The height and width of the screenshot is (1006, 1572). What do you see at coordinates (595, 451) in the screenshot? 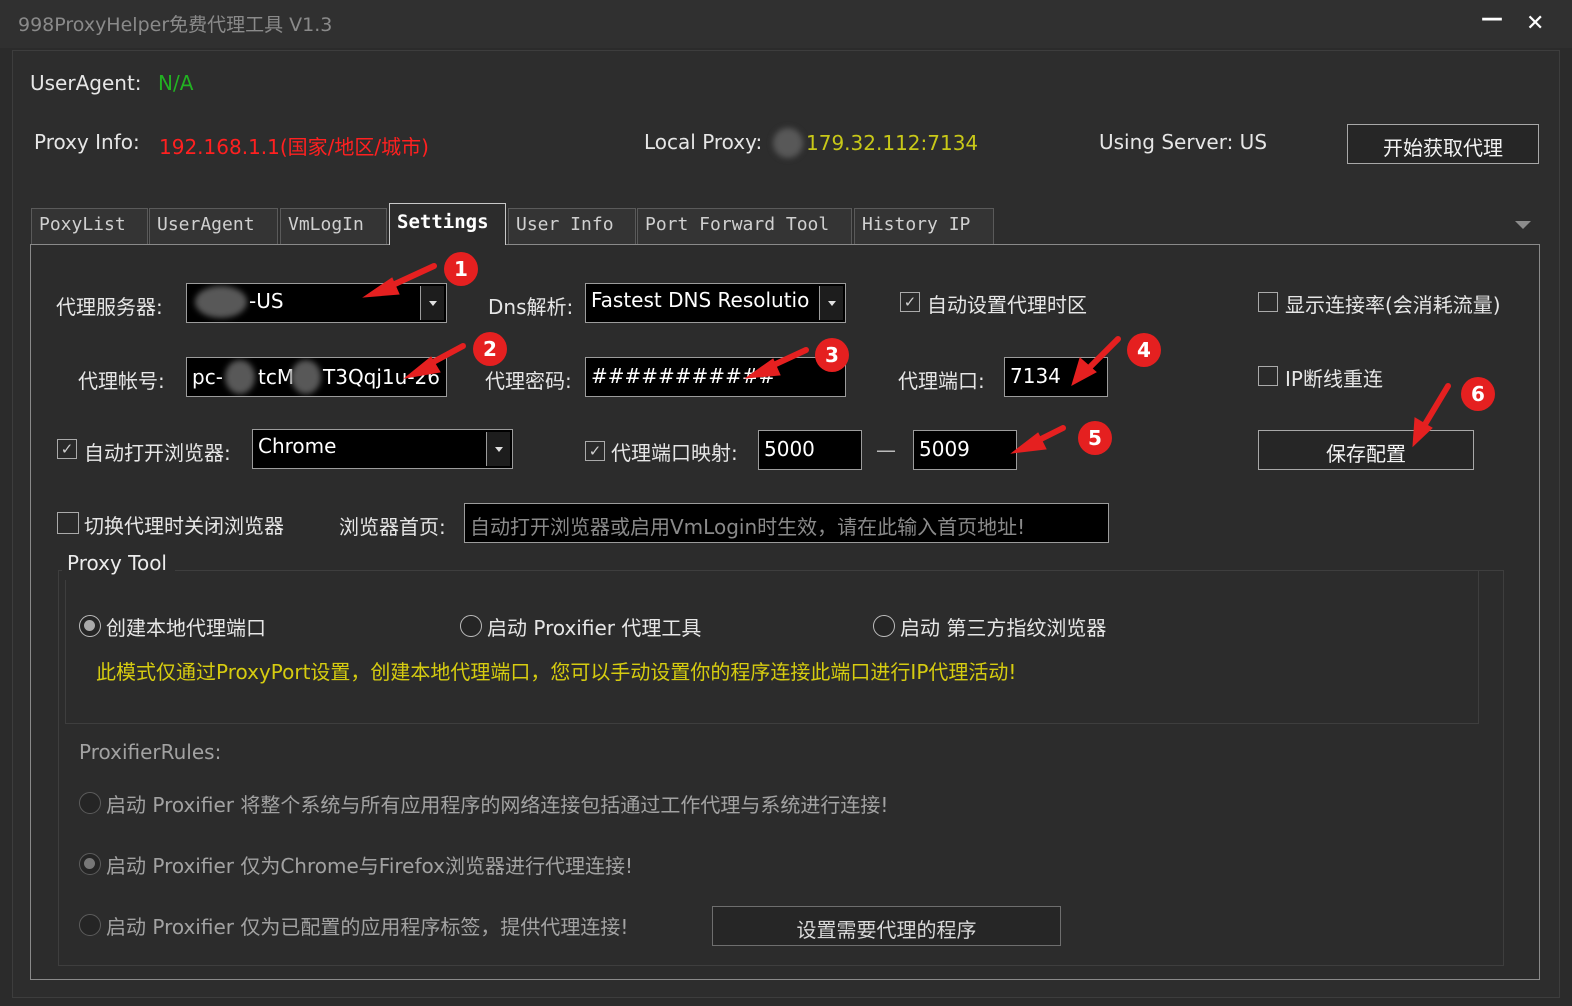
I see `port-mapping-checkbox: ✓` at bounding box center [595, 451].